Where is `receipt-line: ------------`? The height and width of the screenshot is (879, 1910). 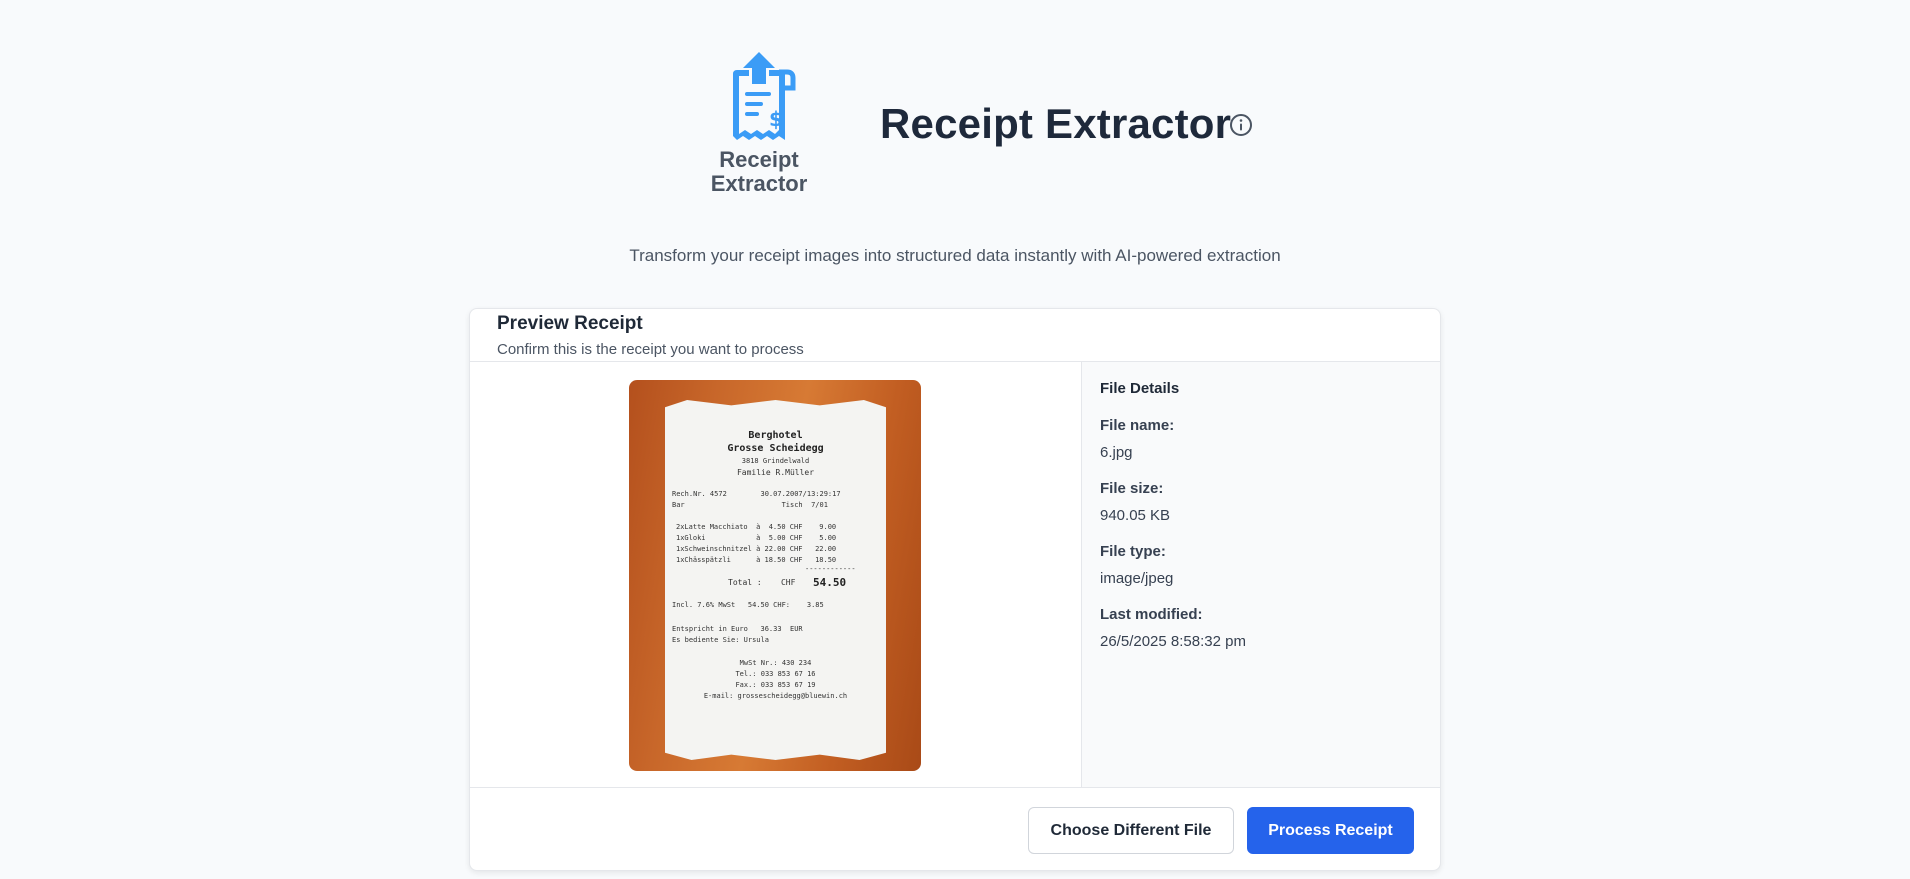
receipt-line: ------------ is located at coordinates (830, 569).